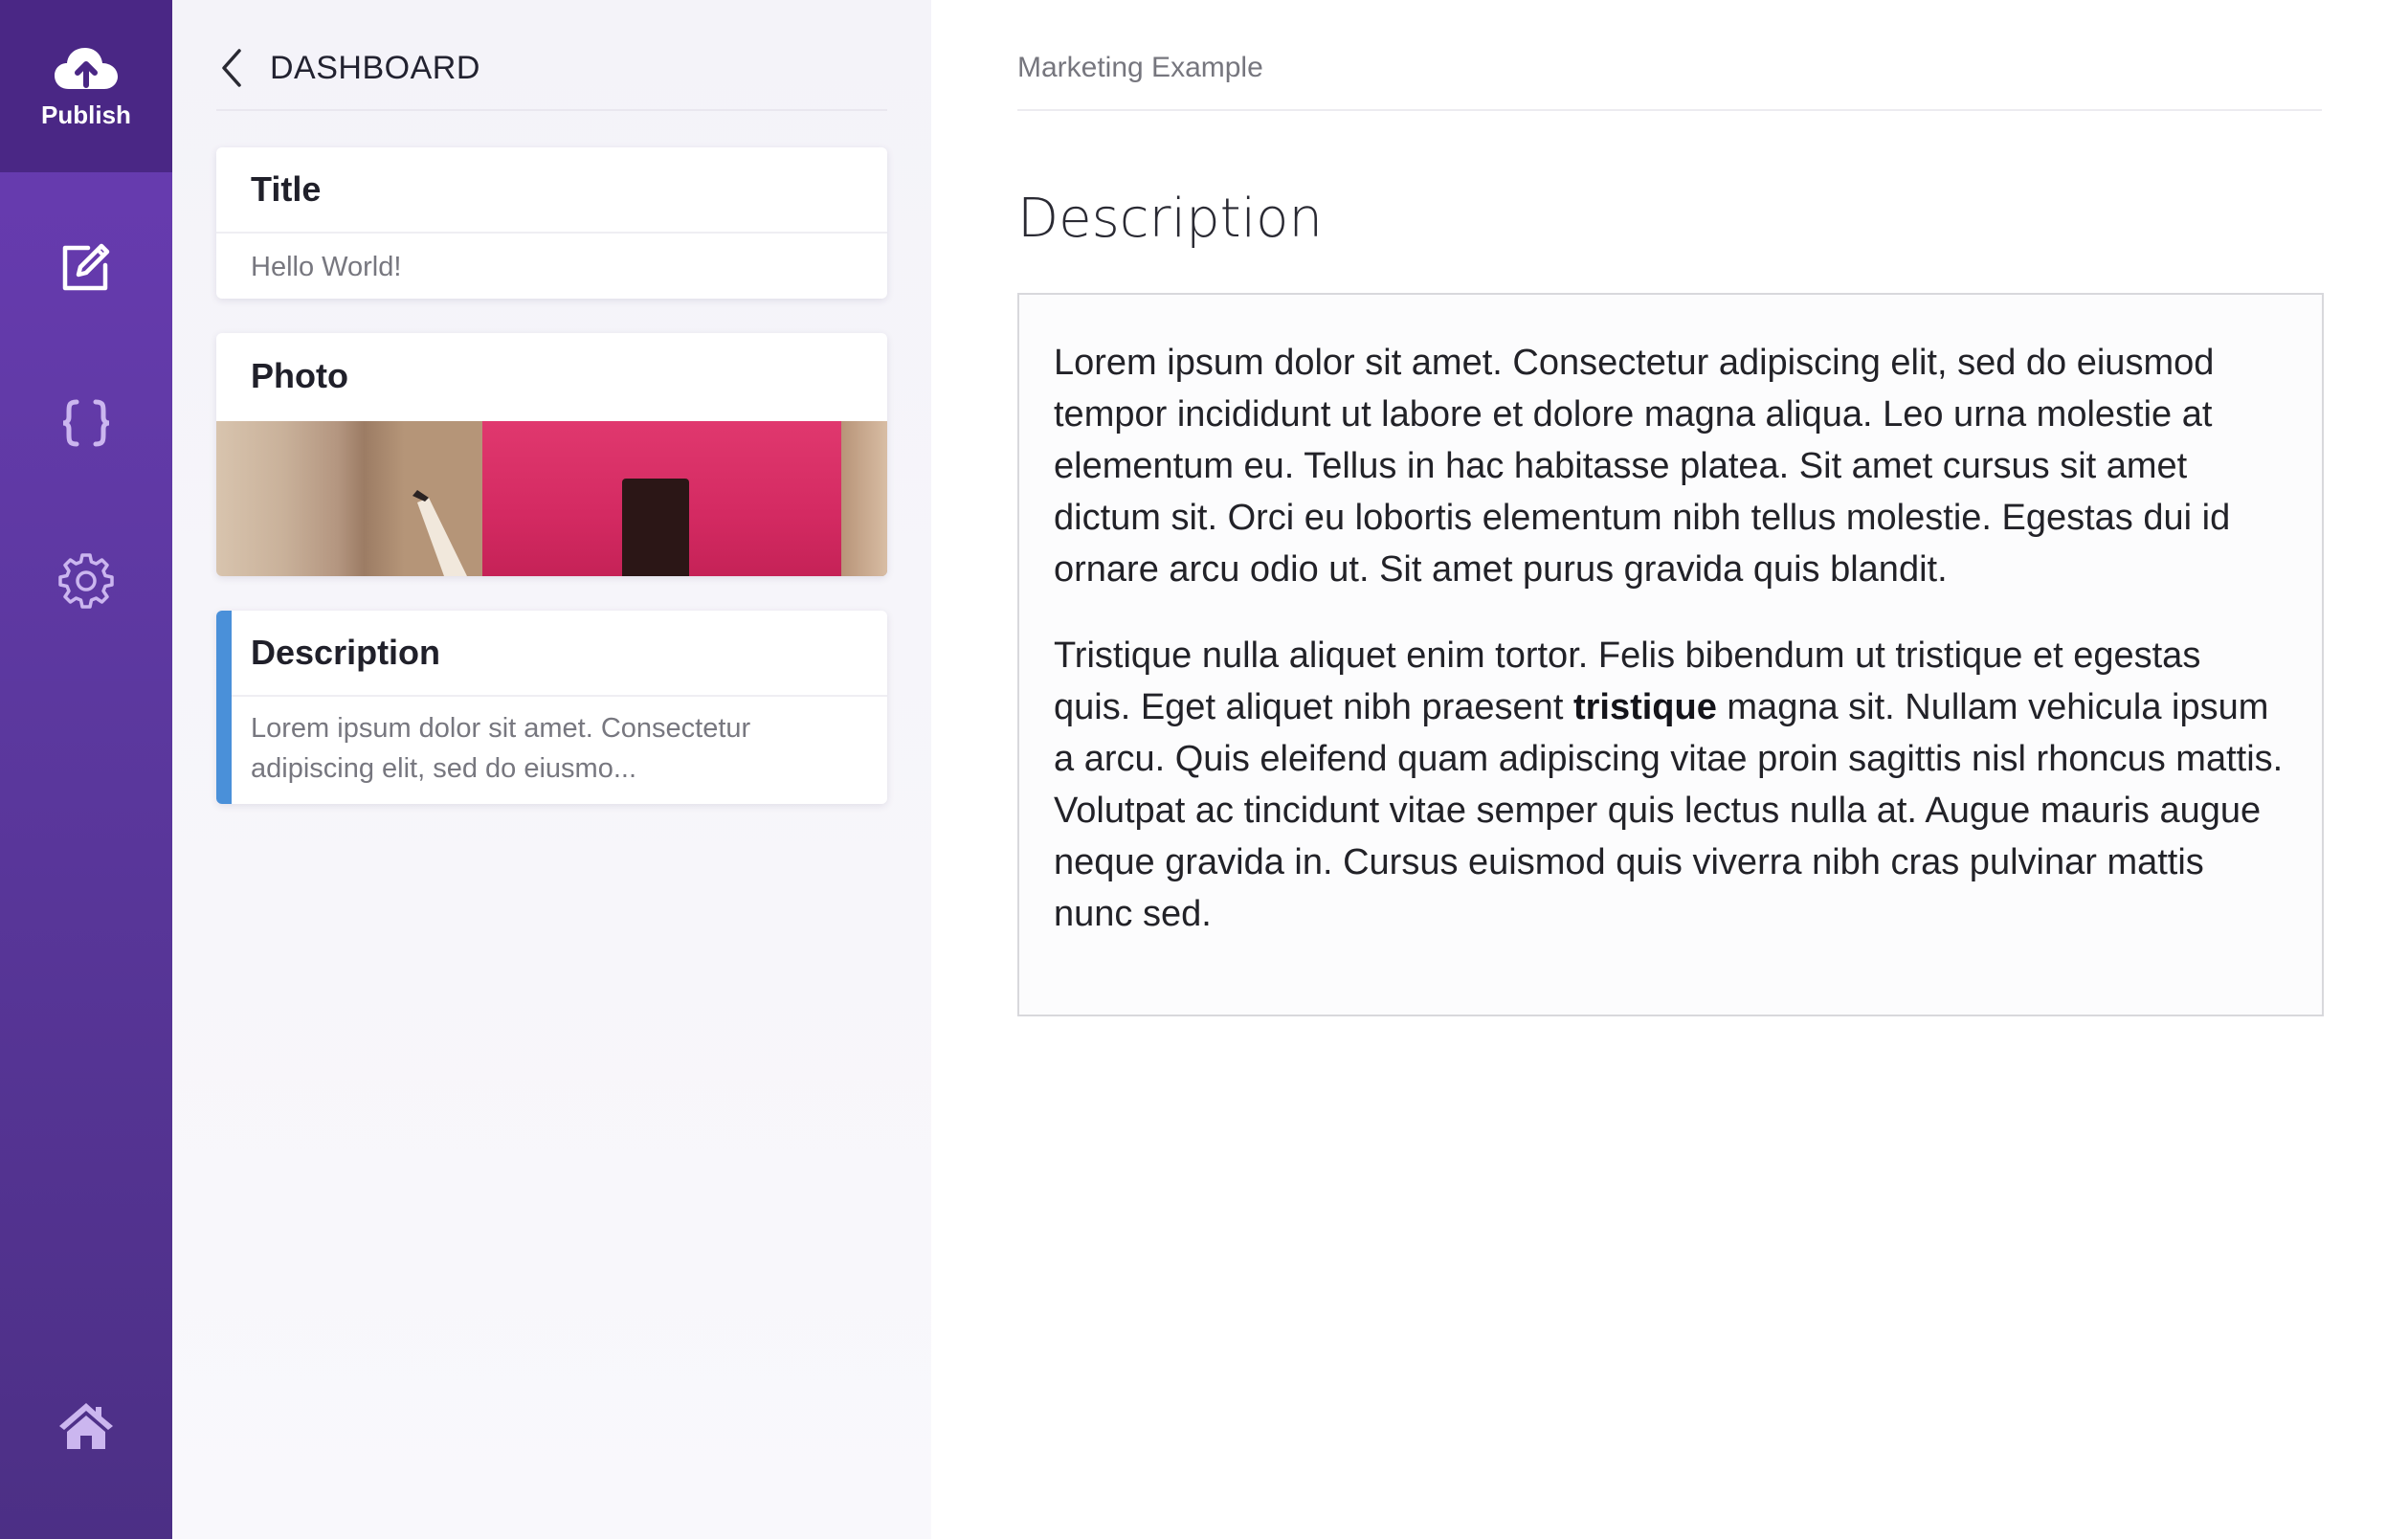 This screenshot has width=2408, height=1539. Describe the element at coordinates (551, 190) in the screenshot. I see `field-card-label: Title` at that location.